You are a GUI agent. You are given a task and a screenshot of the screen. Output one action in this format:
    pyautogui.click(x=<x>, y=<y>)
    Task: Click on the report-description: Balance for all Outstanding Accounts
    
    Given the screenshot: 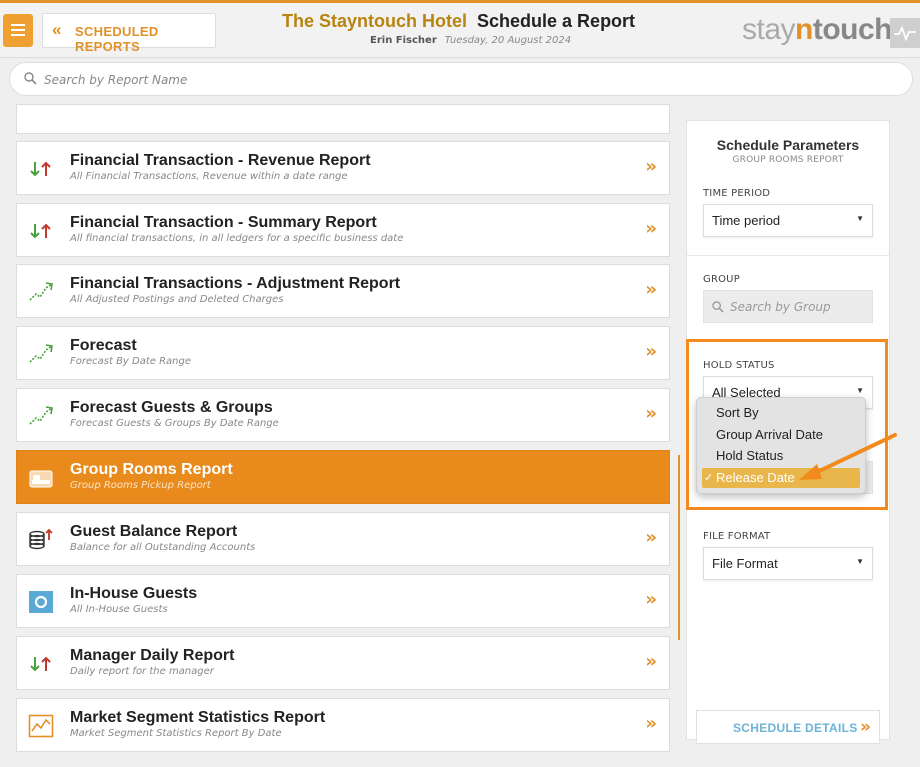 What is the action you would take?
    pyautogui.click(x=163, y=547)
    